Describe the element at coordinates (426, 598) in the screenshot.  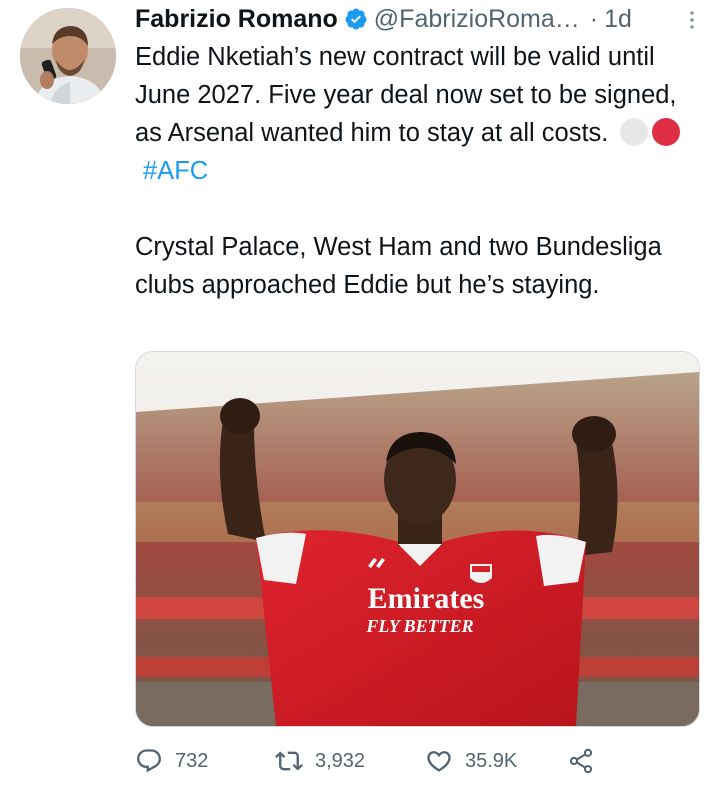
I see `shirt-sponsor-text: Emirates` at that location.